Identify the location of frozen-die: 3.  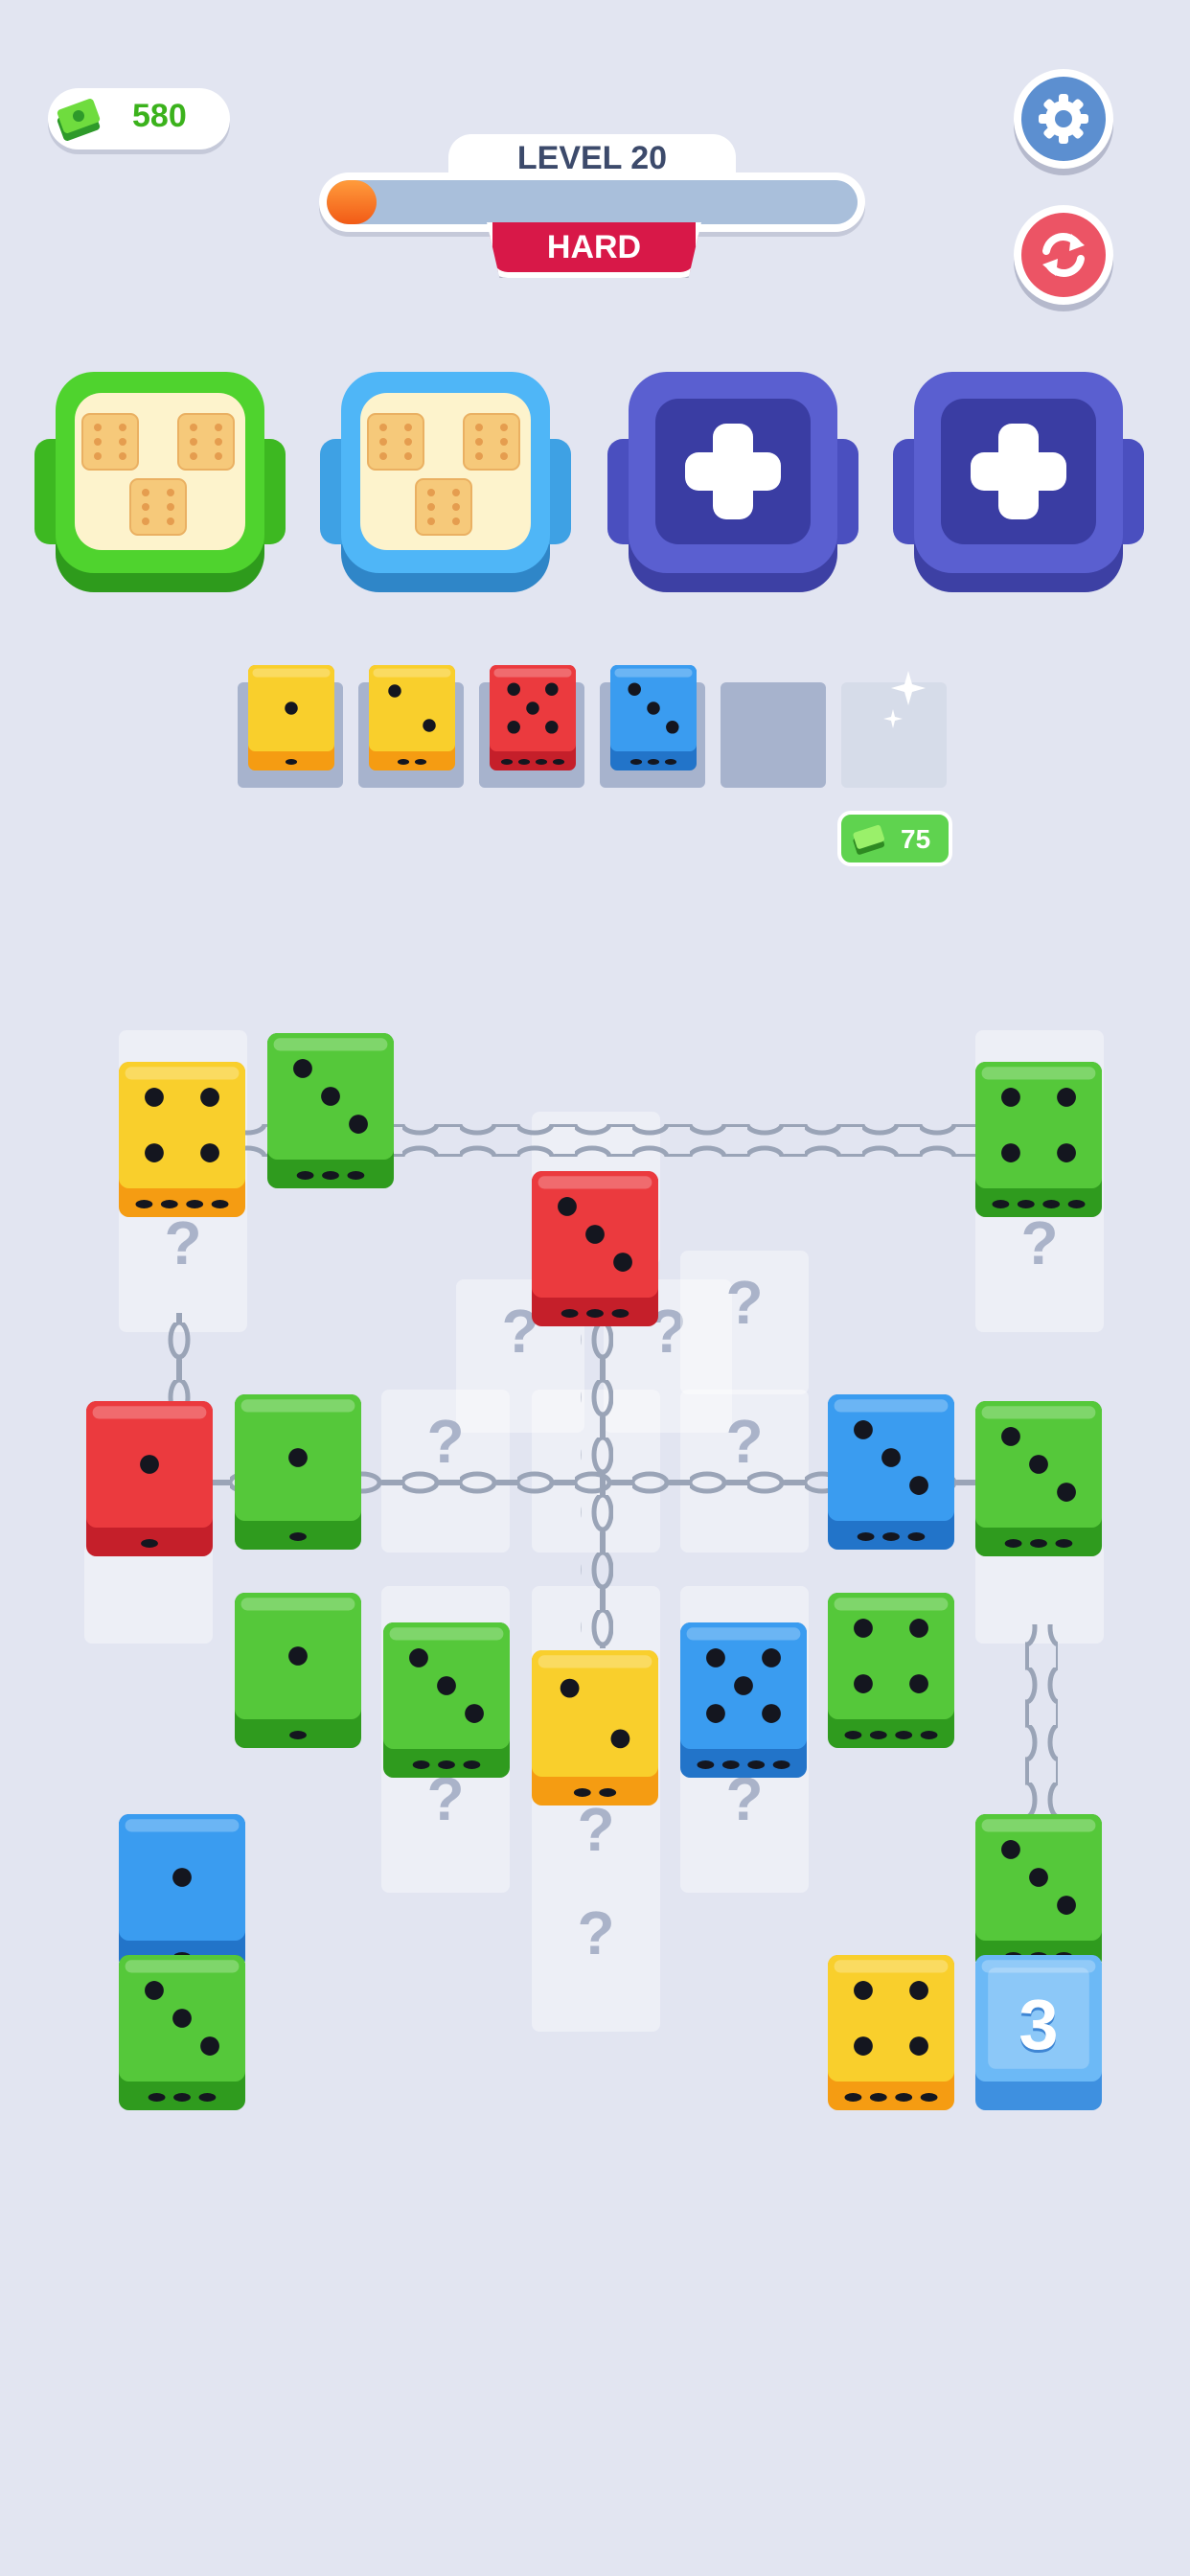
(1038, 2032).